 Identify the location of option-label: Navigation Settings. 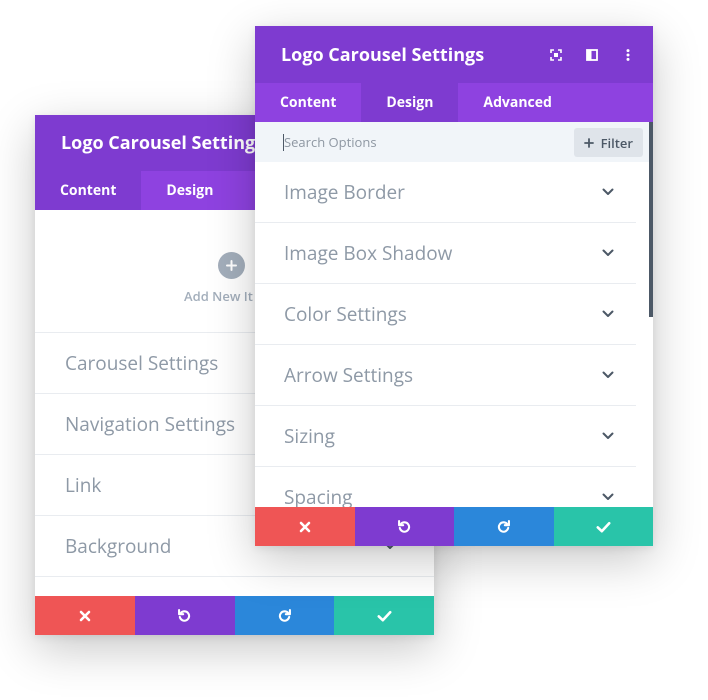
(150, 424).